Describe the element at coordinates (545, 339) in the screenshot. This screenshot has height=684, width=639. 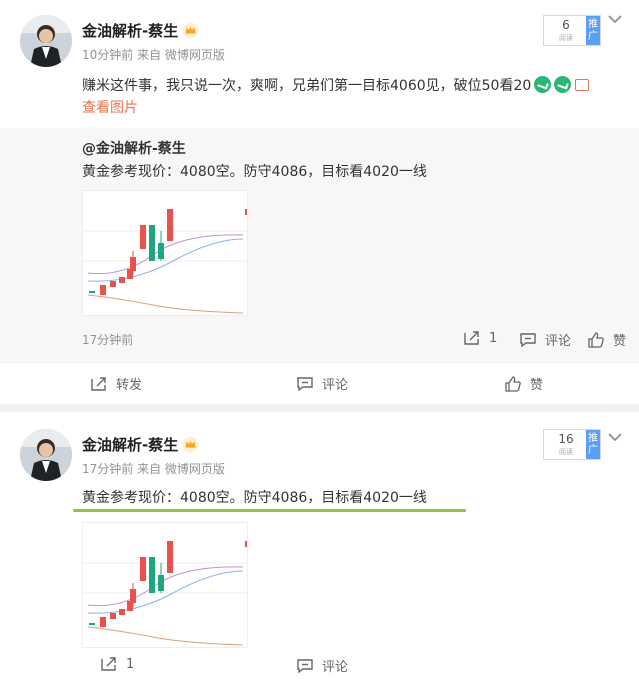
I see `repost-comment-button: 评论` at that location.